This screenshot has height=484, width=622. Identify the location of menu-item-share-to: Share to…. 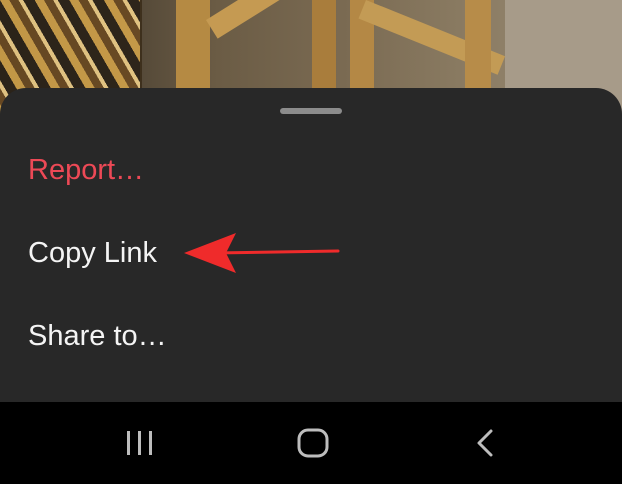
(97, 336).